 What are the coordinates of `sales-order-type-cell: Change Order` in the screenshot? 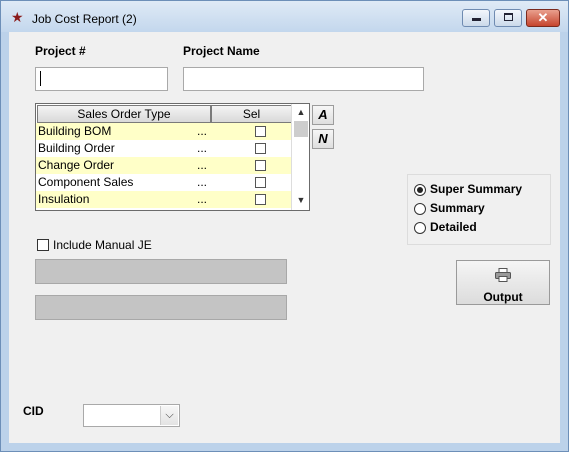 It's located at (76, 165).